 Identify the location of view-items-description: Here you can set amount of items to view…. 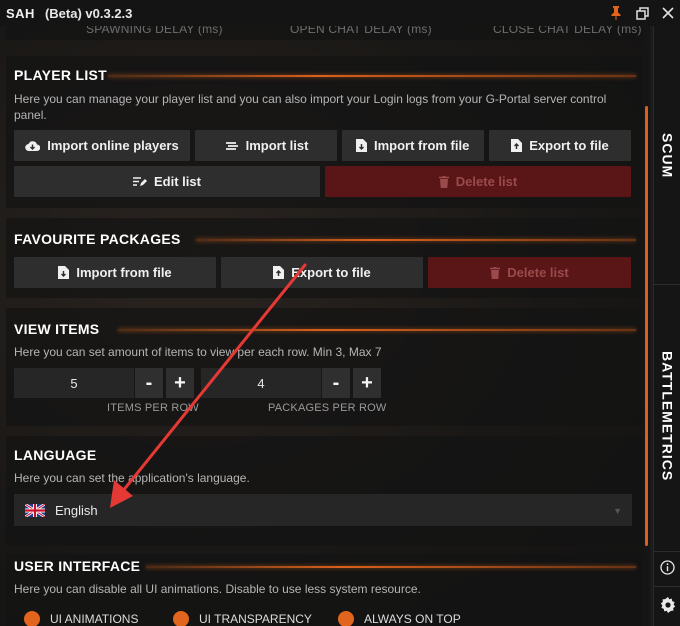
(198, 352).